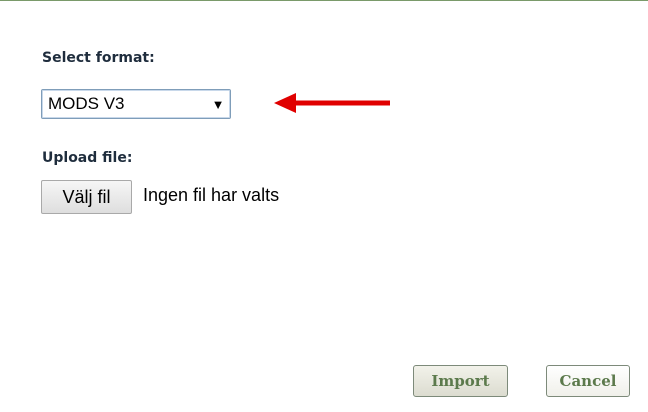 This screenshot has width=648, height=412. I want to click on format-select-value: MODS V3, so click(86, 103).